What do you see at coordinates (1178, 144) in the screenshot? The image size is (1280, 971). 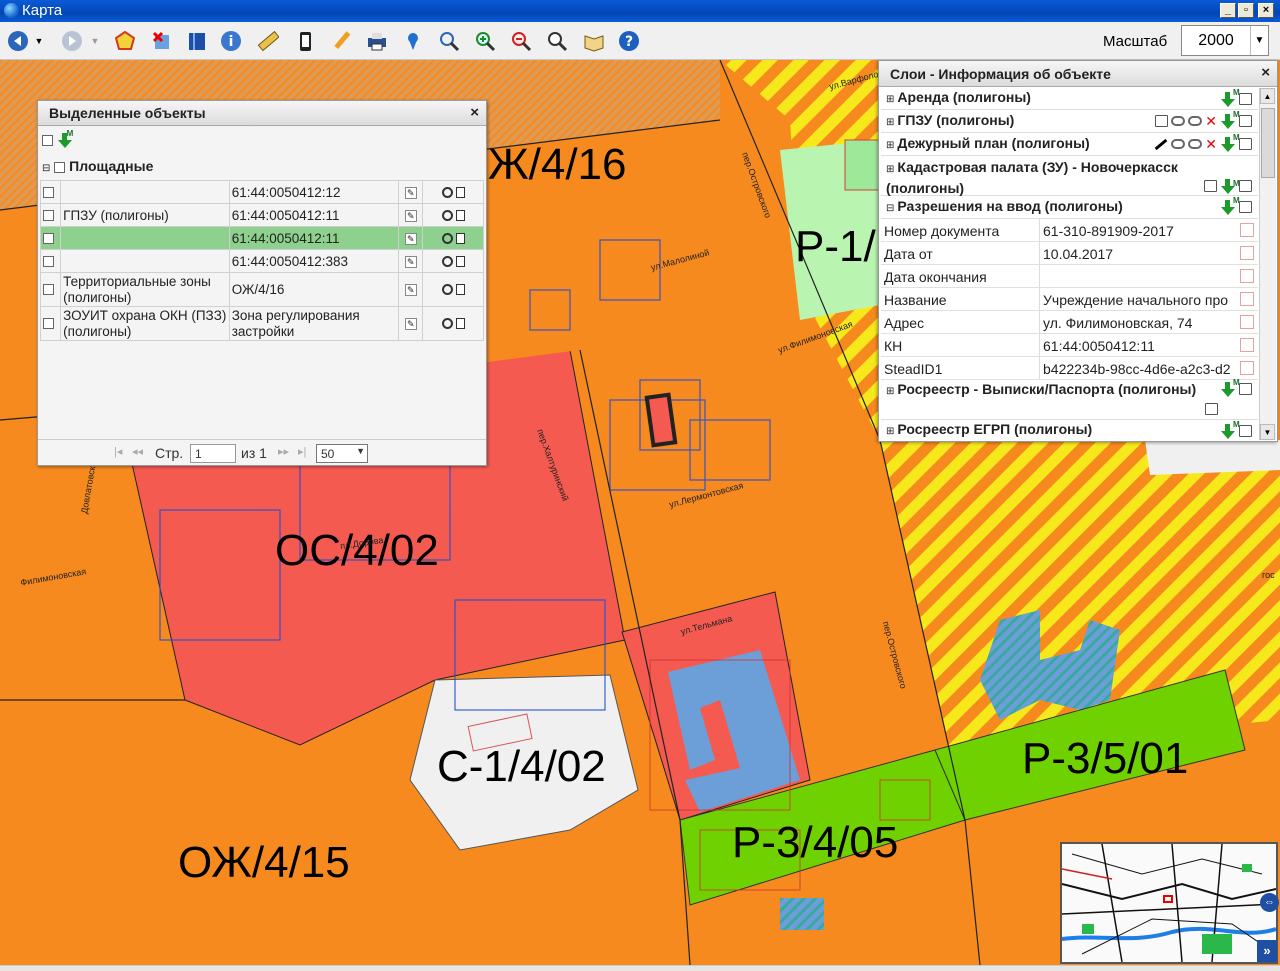 I see `link-icon` at bounding box center [1178, 144].